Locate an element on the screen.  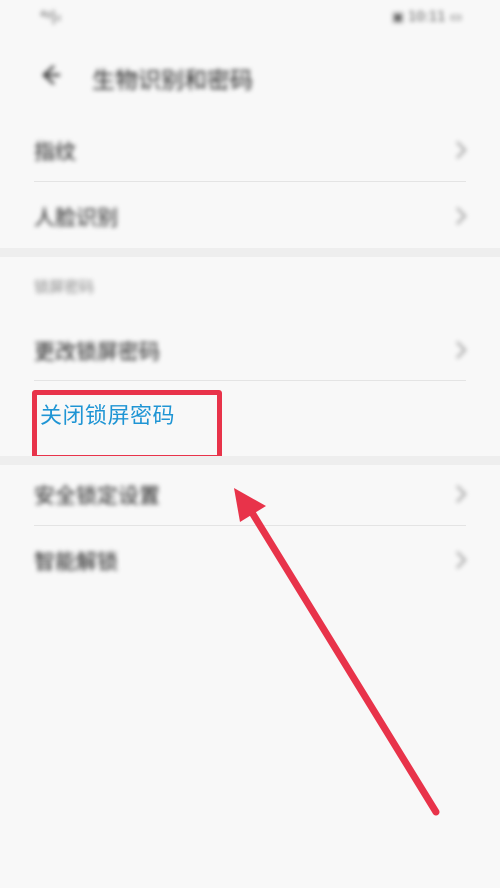
highlight-box is located at coordinates (127, 425).